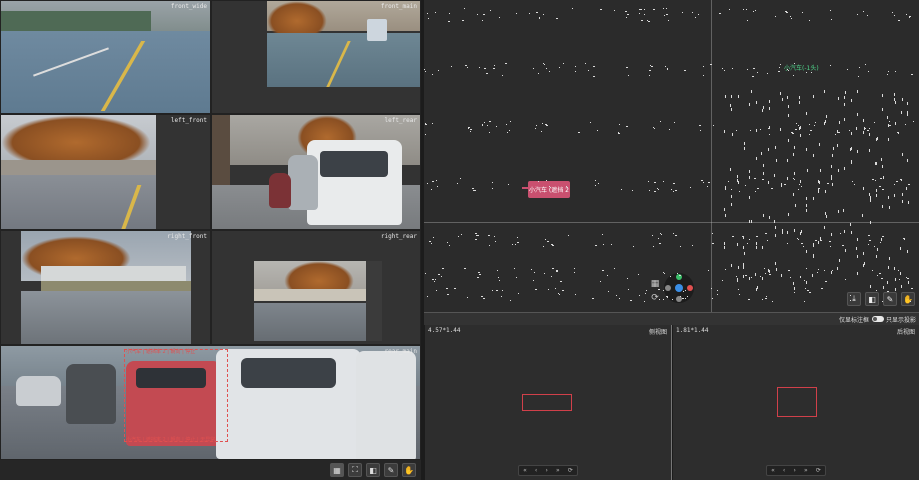  Describe the element at coordinates (188, 6) in the screenshot. I see `camera-label: front_wide` at that location.